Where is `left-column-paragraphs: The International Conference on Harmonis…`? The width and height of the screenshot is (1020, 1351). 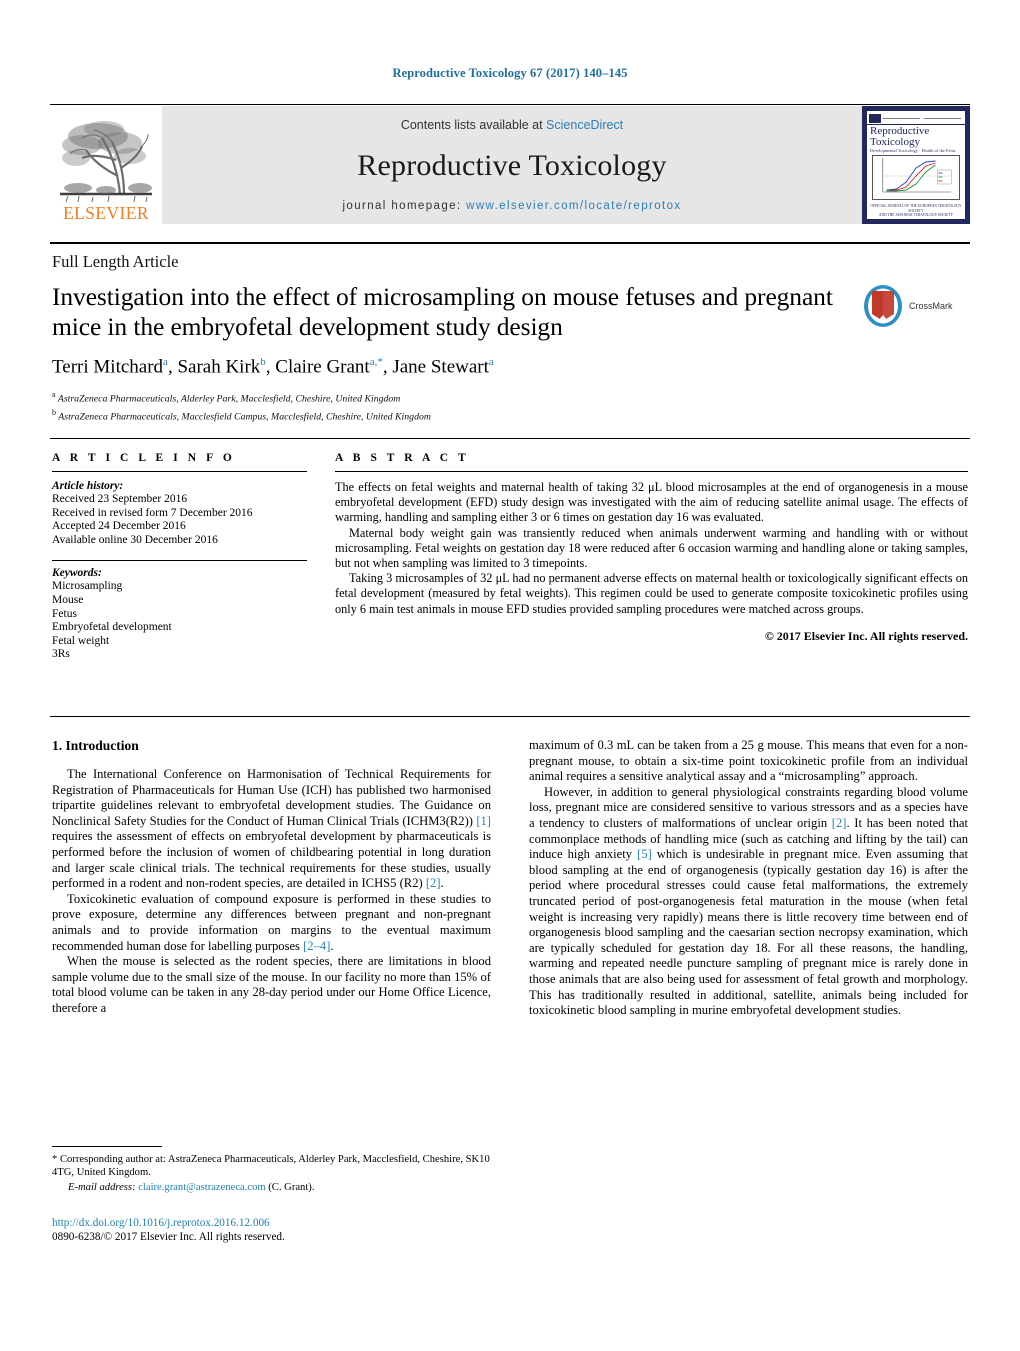 left-column-paragraphs: The International Conference on Harmonis… is located at coordinates (271, 892).